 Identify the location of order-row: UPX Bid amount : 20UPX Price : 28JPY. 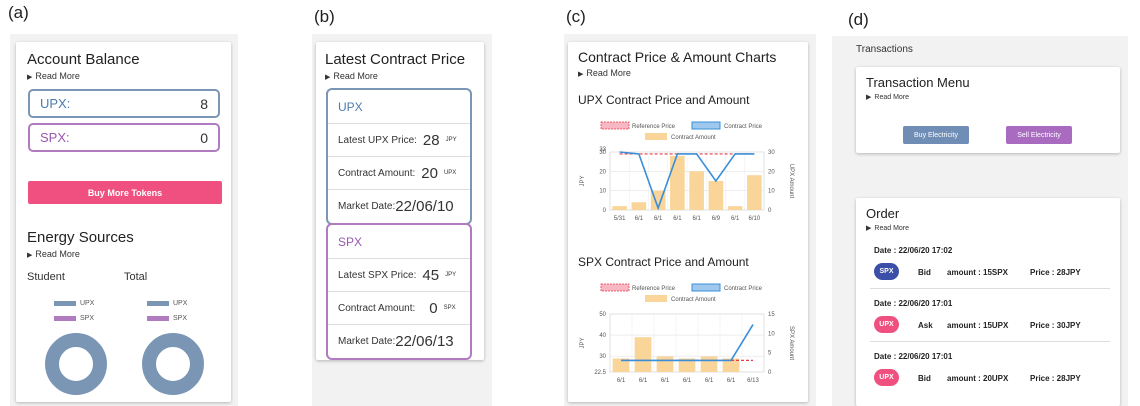
(988, 379).